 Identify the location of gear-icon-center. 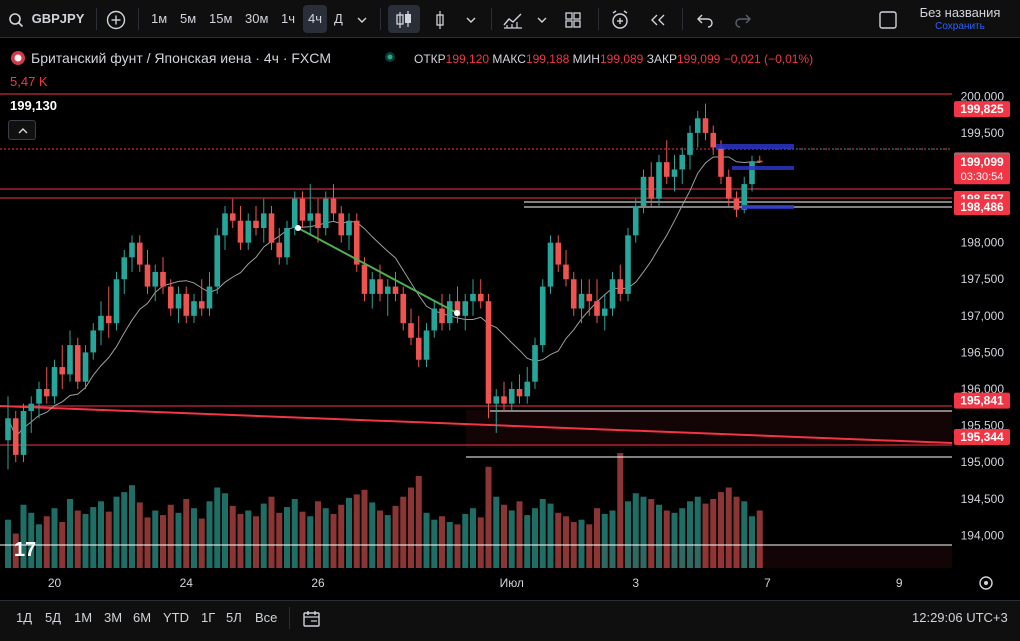
(986, 583).